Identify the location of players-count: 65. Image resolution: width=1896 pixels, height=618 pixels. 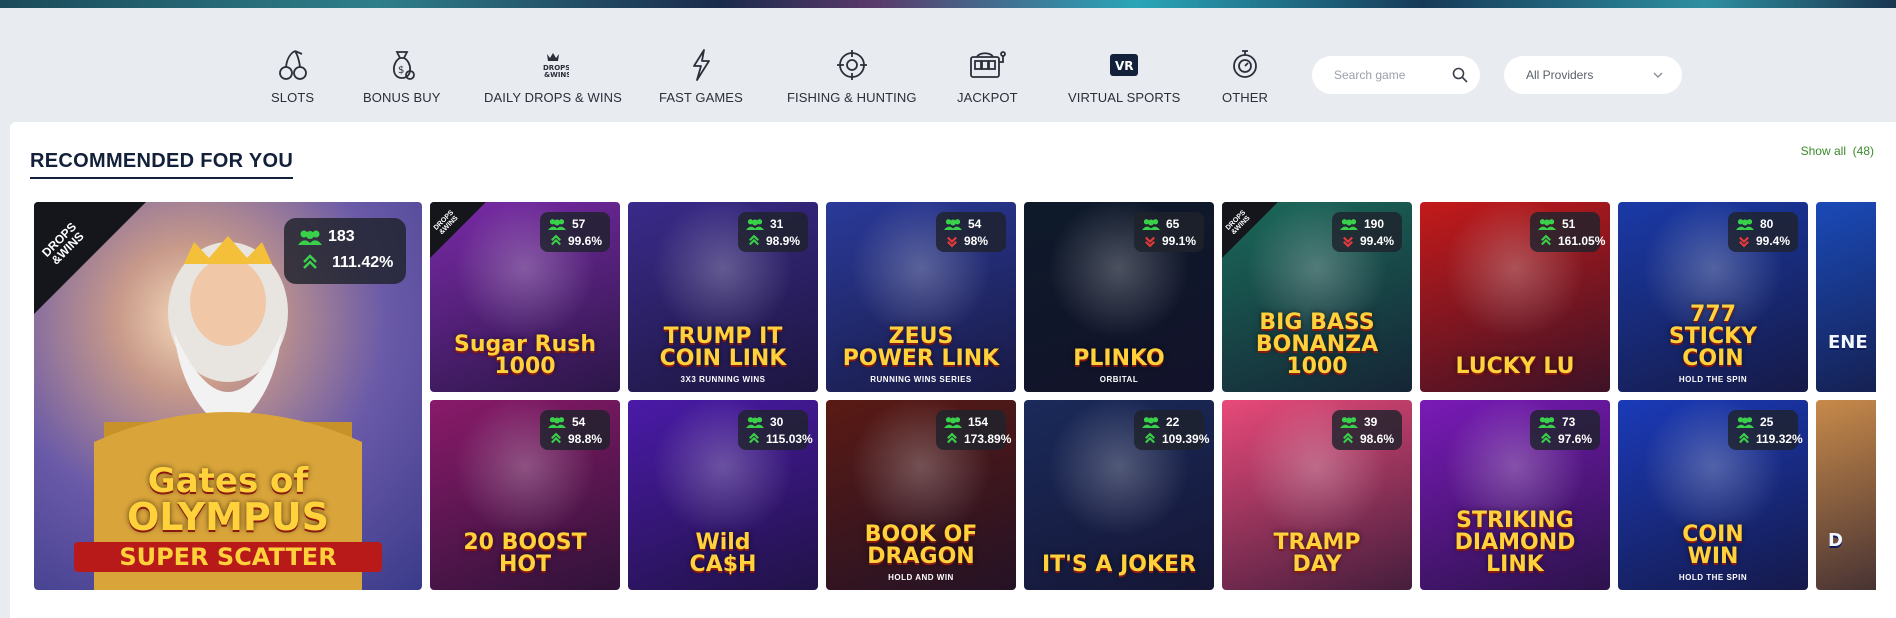
(1173, 224).